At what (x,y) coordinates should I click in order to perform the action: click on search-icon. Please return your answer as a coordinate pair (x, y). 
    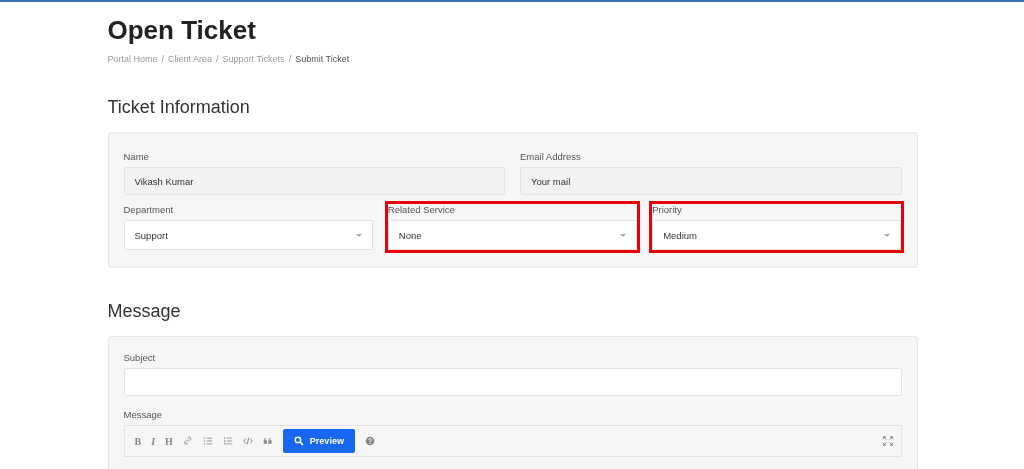
    Looking at the image, I should click on (298, 441).